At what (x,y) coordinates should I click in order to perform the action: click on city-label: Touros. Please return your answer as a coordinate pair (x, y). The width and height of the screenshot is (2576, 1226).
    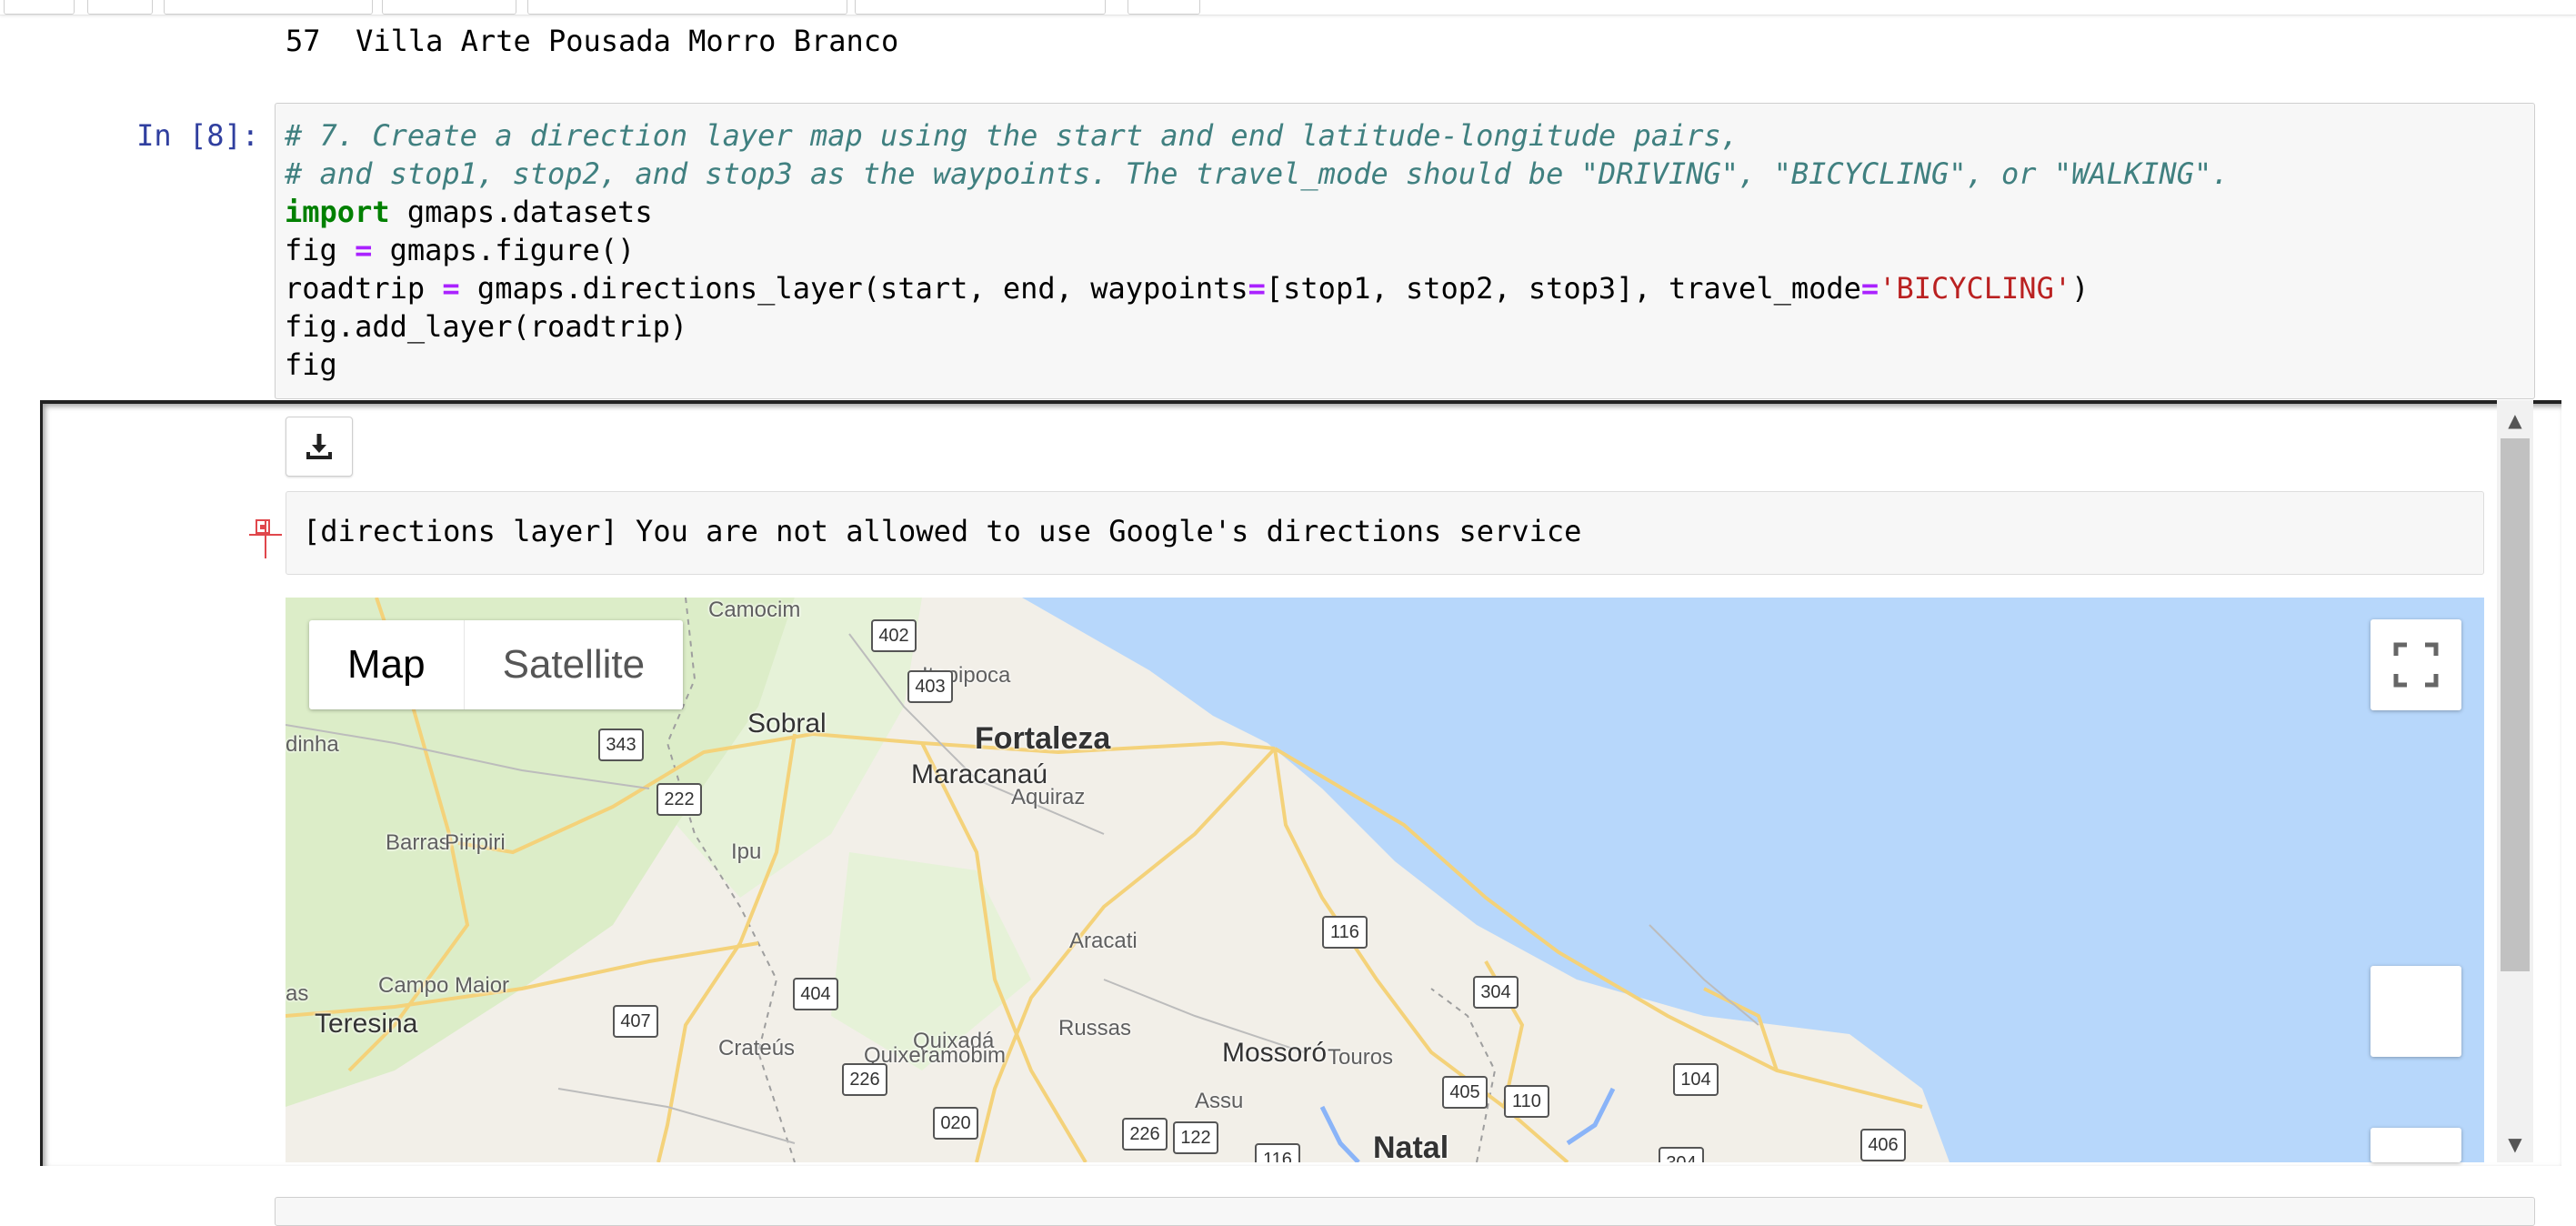
    Looking at the image, I should click on (1361, 1058).